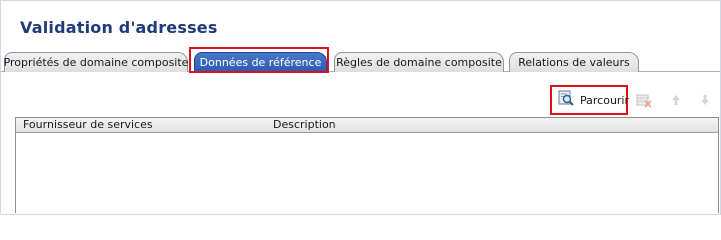 The image size is (721, 240). I want to click on tab-composite-domain-properties: Propriétés de domaine composite, so click(96, 62).